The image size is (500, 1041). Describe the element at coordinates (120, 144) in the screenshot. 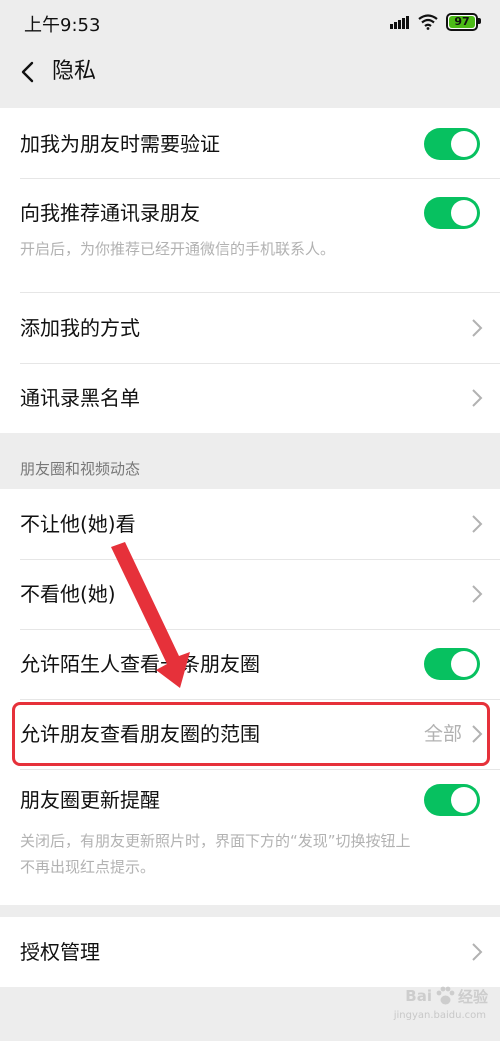

I see `row-label: 加我为朋友时需要验证` at that location.